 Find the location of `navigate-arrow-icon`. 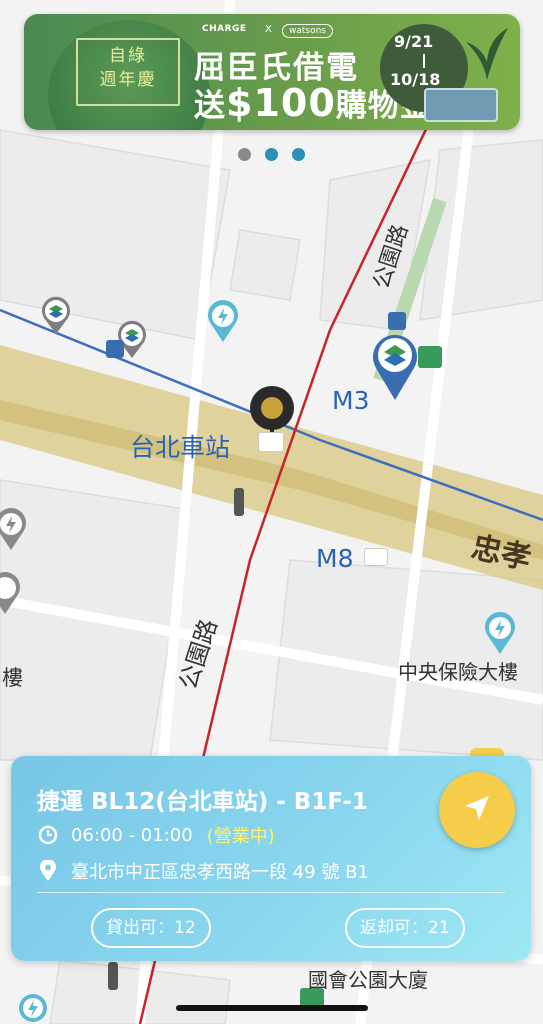

navigate-arrow-icon is located at coordinates (477, 810).